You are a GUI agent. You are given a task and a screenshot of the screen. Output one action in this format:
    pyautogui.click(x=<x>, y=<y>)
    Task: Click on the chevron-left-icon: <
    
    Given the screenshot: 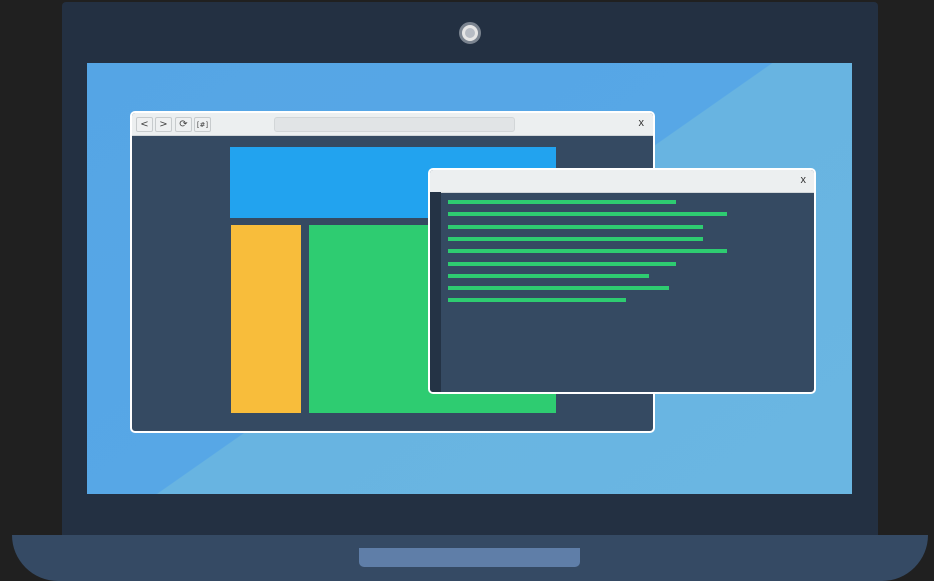 What is the action you would take?
    pyautogui.click(x=144, y=124)
    